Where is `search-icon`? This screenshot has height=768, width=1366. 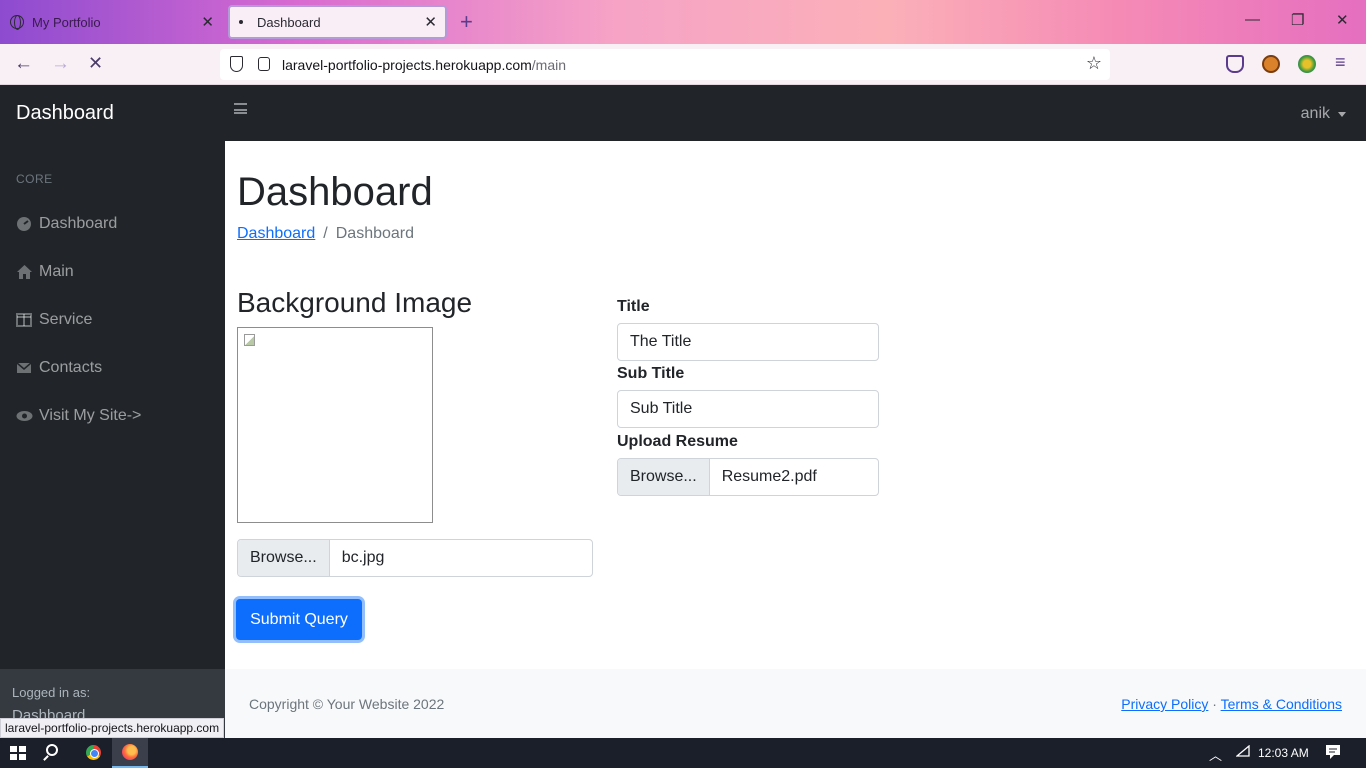 search-icon is located at coordinates (52, 750).